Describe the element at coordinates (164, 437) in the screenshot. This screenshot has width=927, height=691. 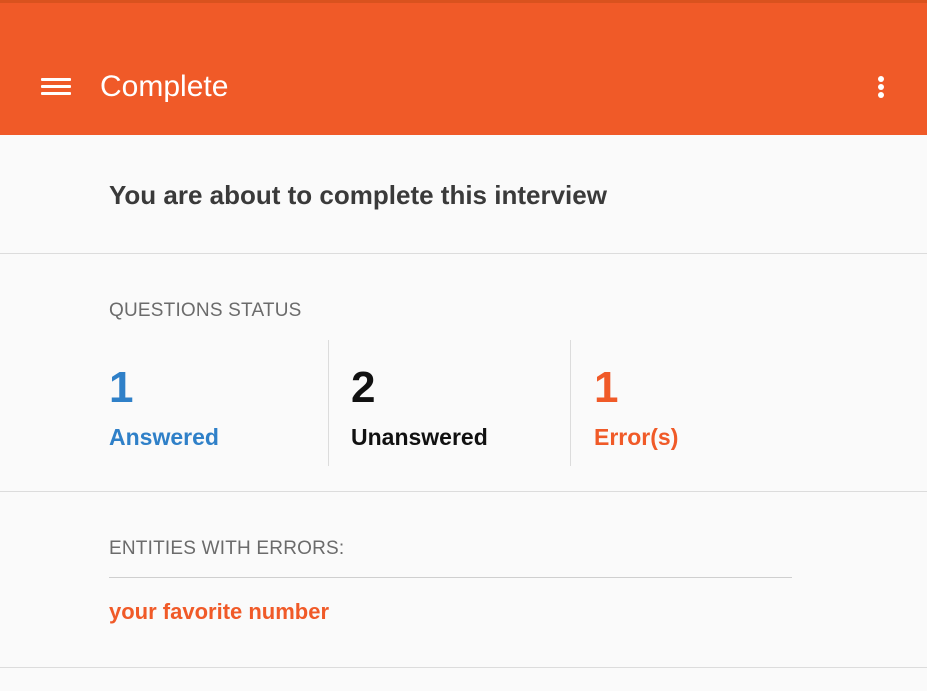
I see `answered-label: Answered` at that location.